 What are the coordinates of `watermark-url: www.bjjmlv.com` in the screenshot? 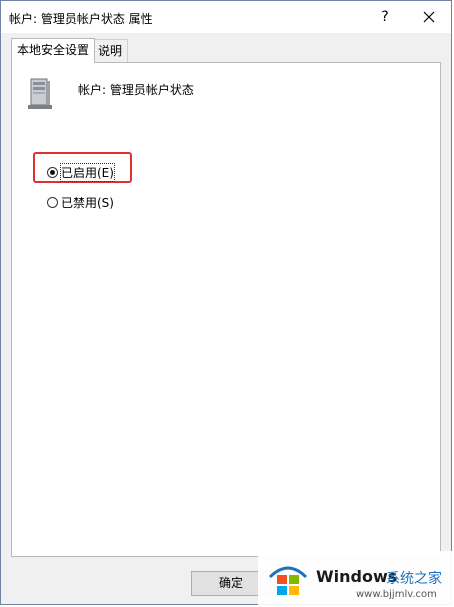 It's located at (396, 594).